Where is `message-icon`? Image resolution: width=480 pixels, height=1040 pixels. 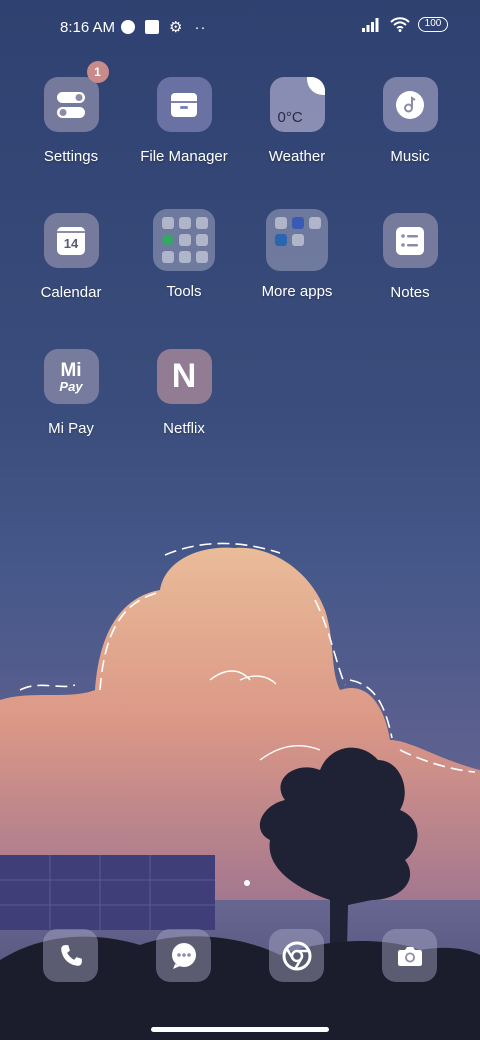 message-icon is located at coordinates (183, 955).